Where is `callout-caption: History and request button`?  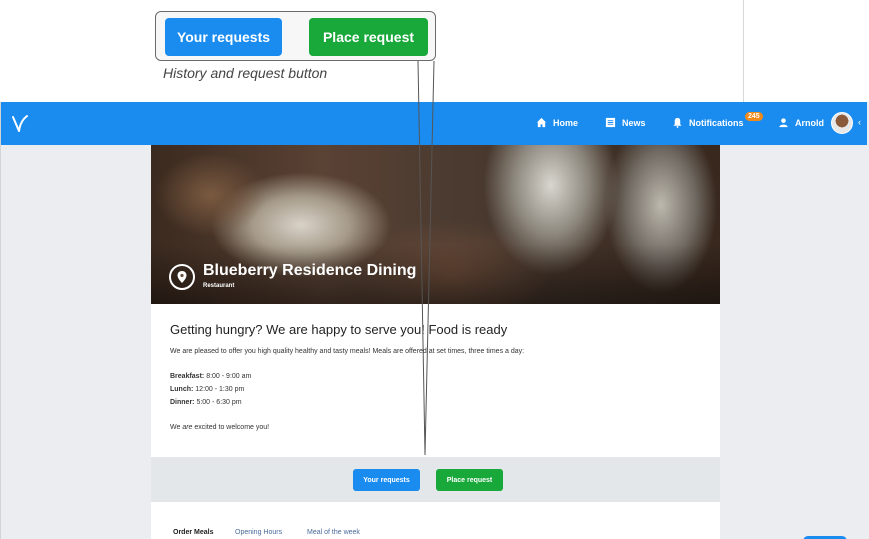
callout-caption: History and request button is located at coordinates (245, 73).